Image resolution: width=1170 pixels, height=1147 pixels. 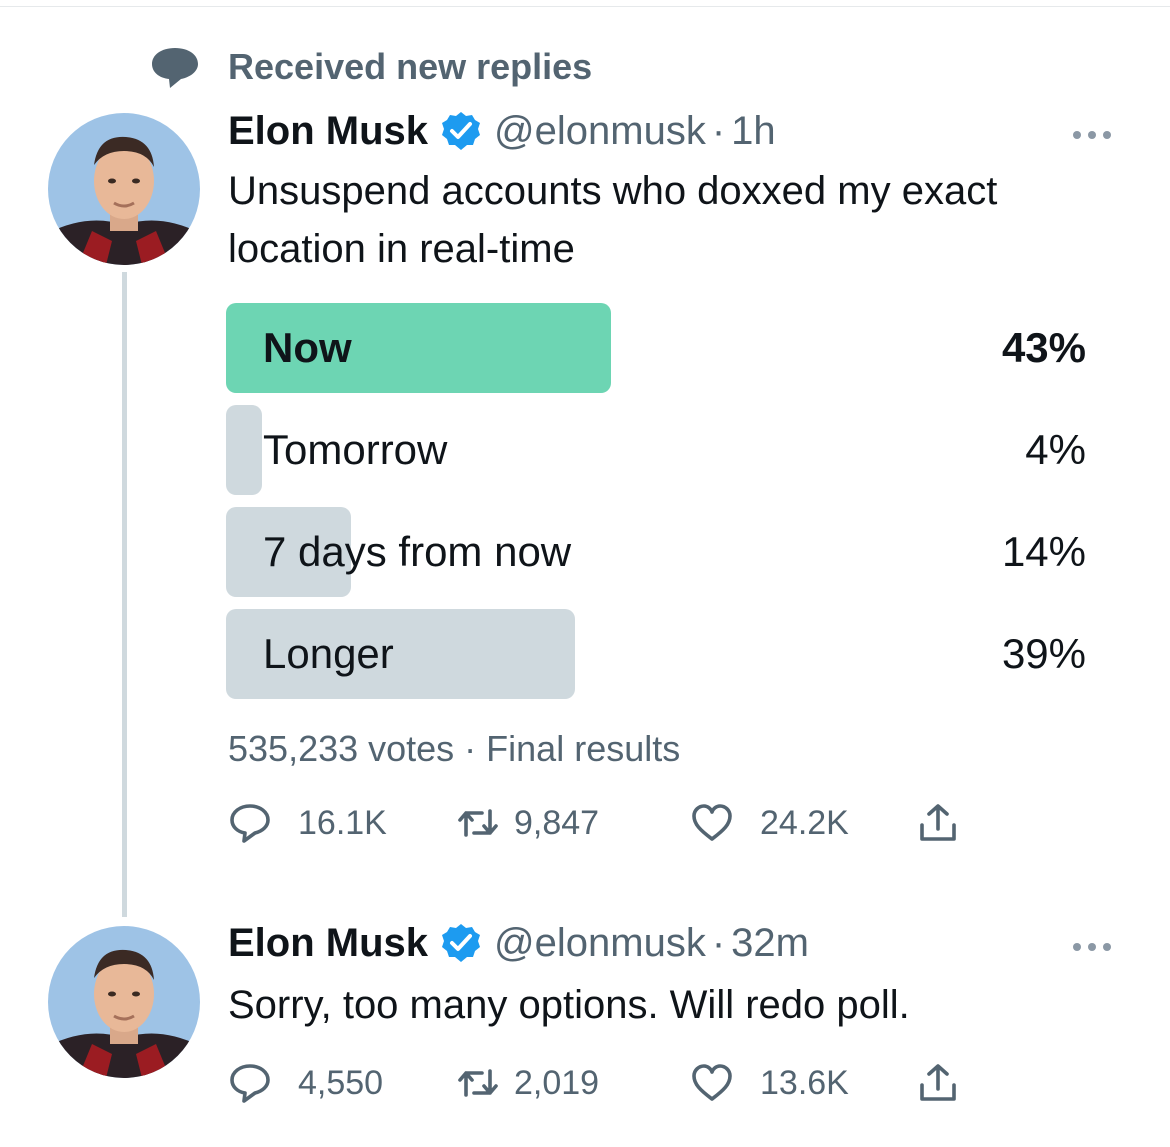 I want to click on retweet-count: 9,847, so click(x=557, y=822).